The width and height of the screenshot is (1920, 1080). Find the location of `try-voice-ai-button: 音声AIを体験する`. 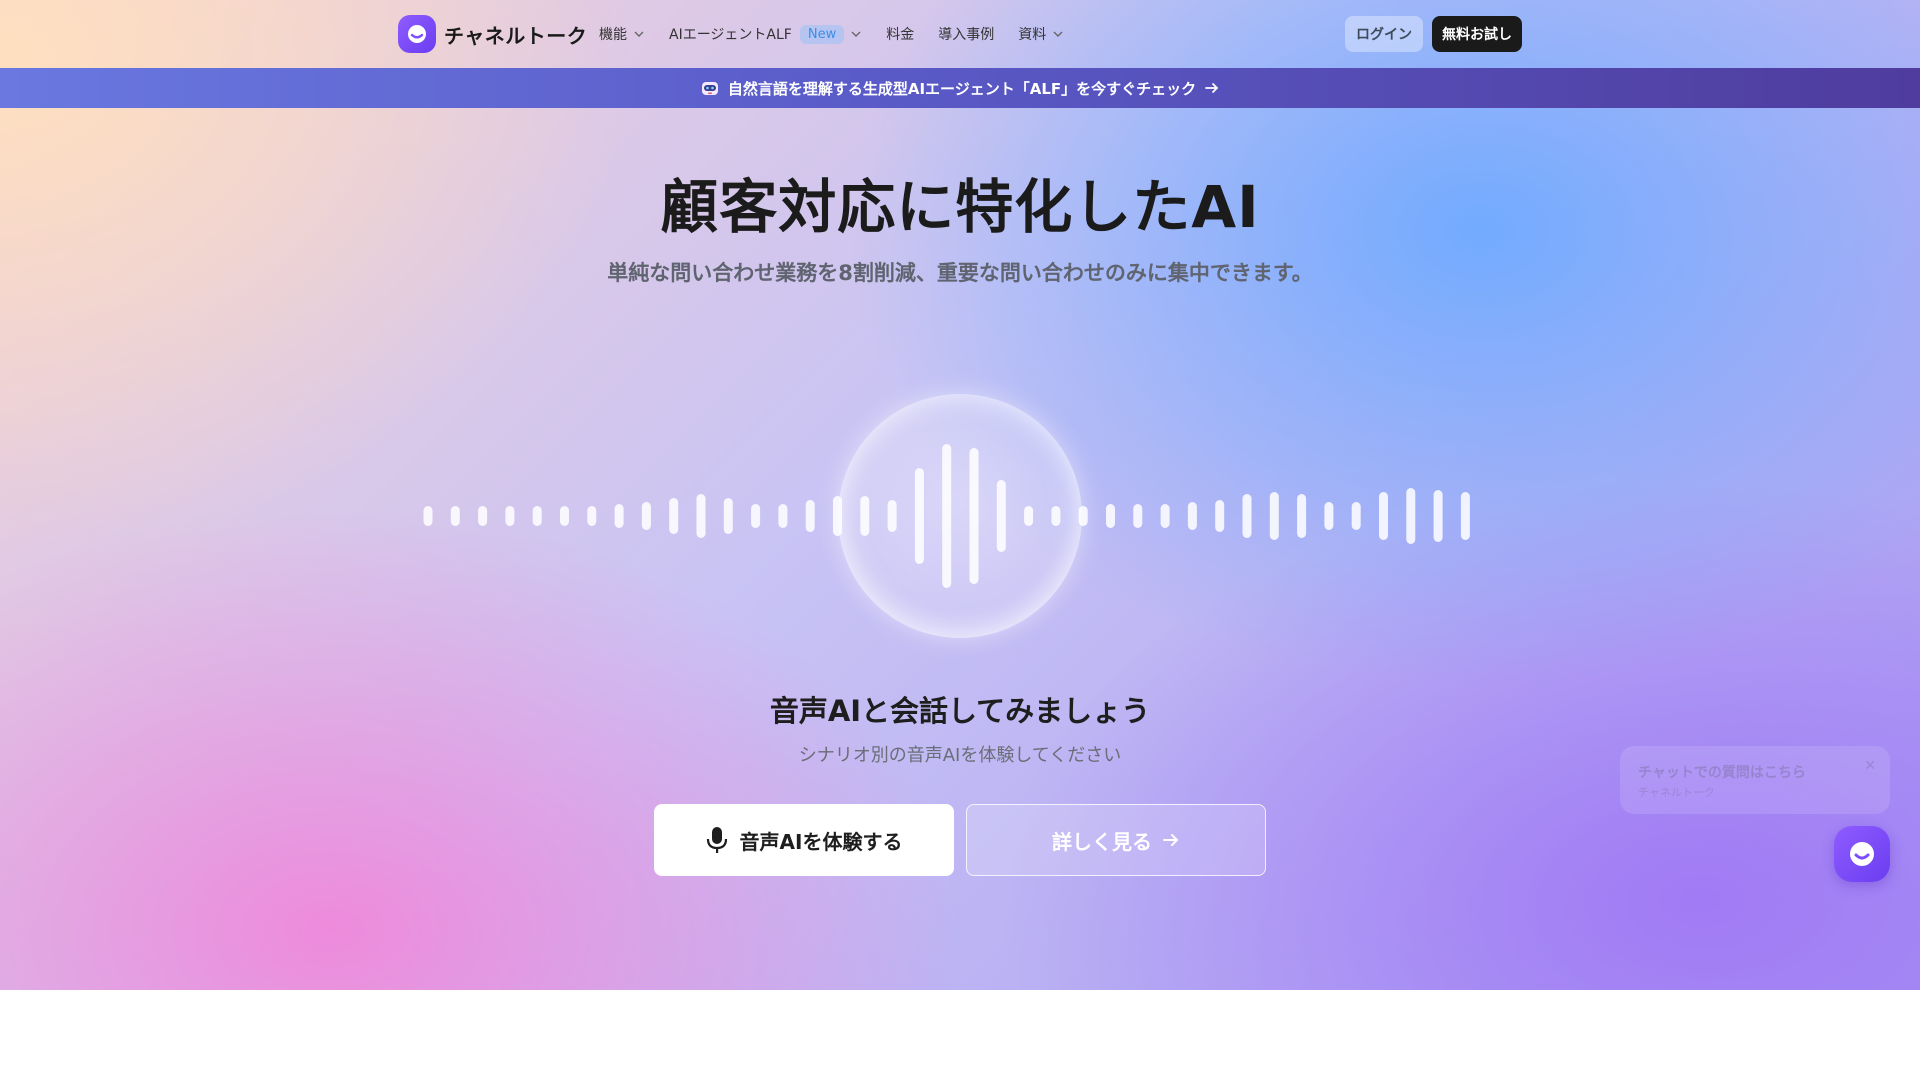

try-voice-ai-button: 音声AIを体験する is located at coordinates (804, 840).